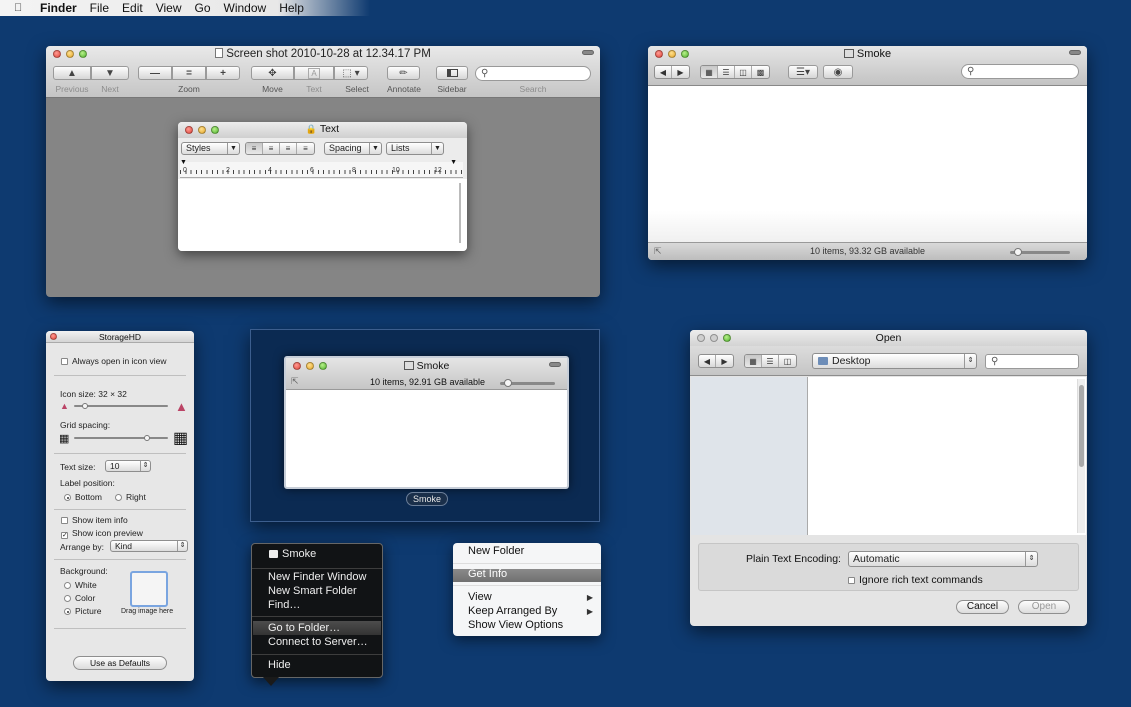 The width and height of the screenshot is (1131, 707). What do you see at coordinates (915, 580) in the screenshot?
I see `ignore-rich-text-option: Ignore rich text commands` at bounding box center [915, 580].